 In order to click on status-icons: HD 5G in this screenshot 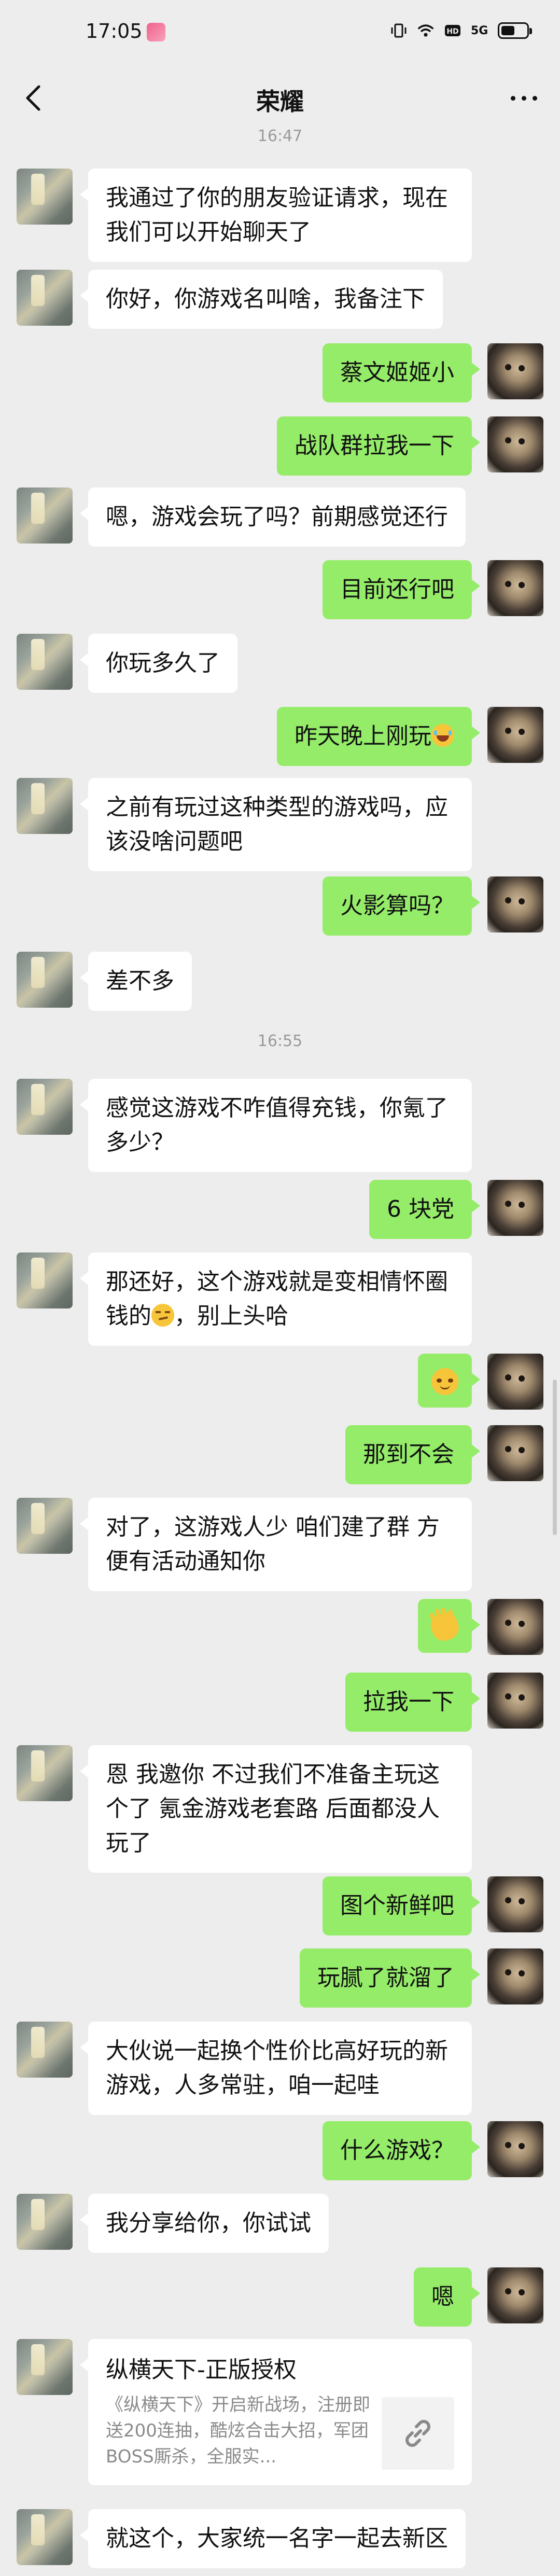, I will do `click(461, 30)`.